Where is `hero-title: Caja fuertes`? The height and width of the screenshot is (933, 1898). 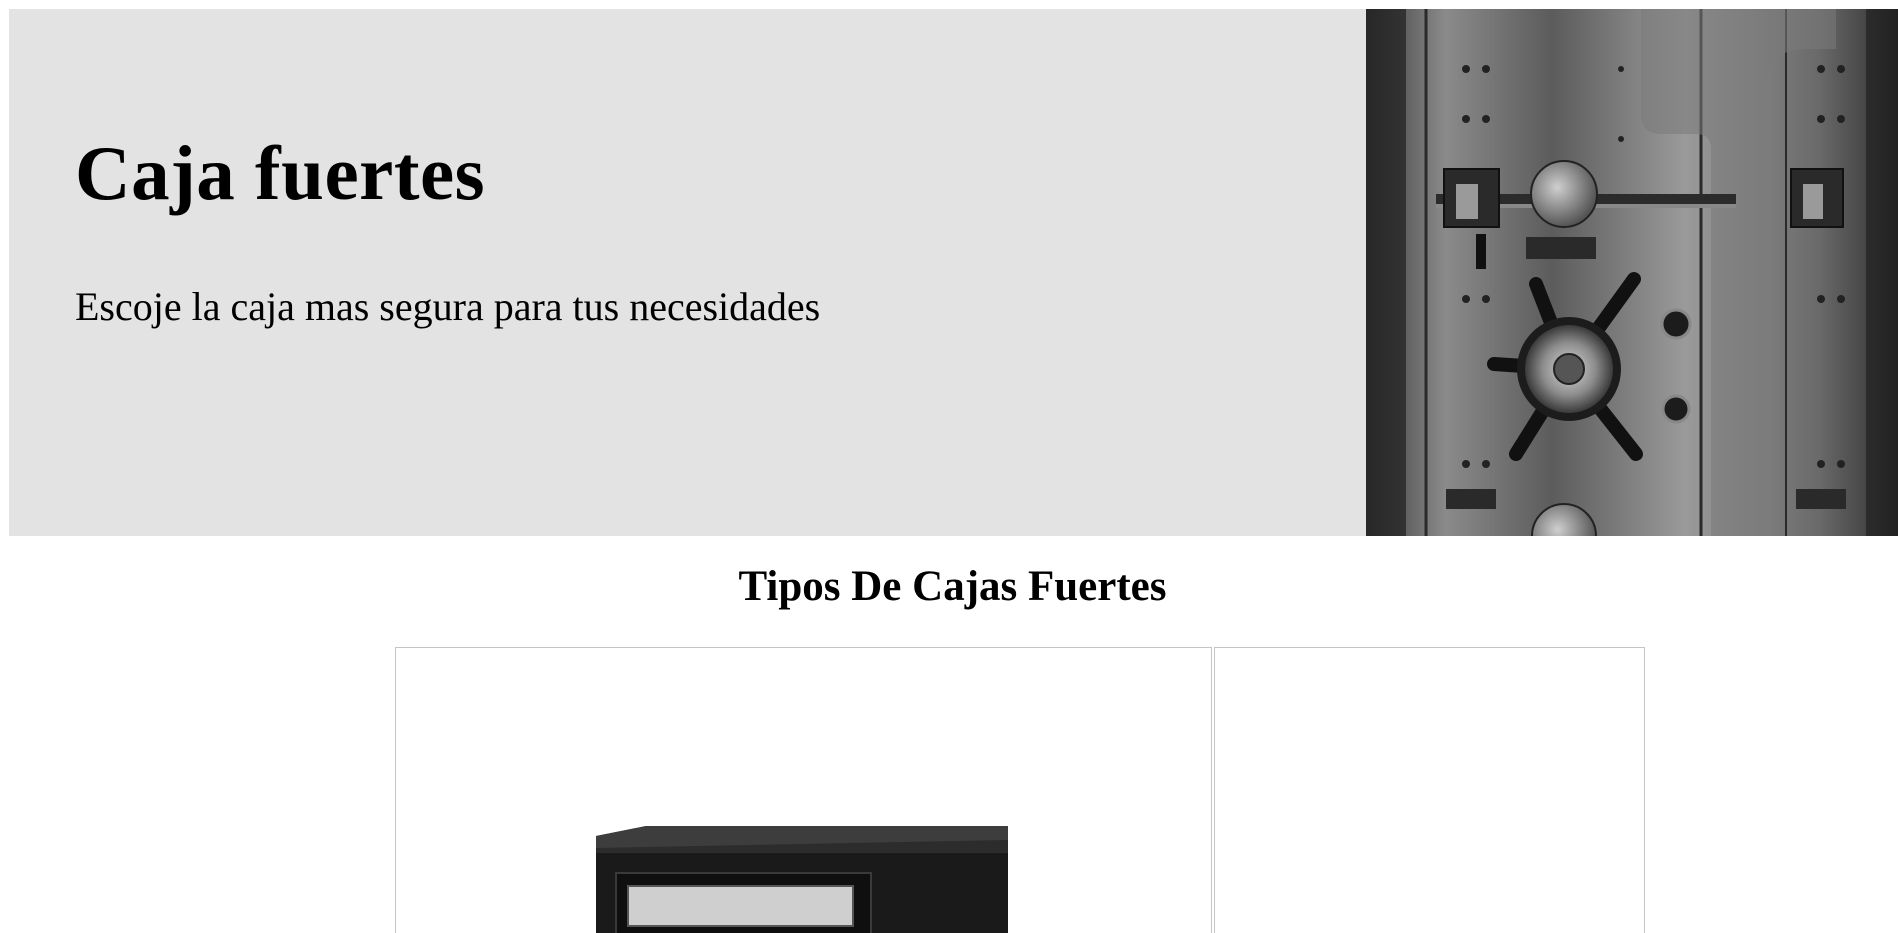 hero-title: Caja fuertes is located at coordinates (280, 173).